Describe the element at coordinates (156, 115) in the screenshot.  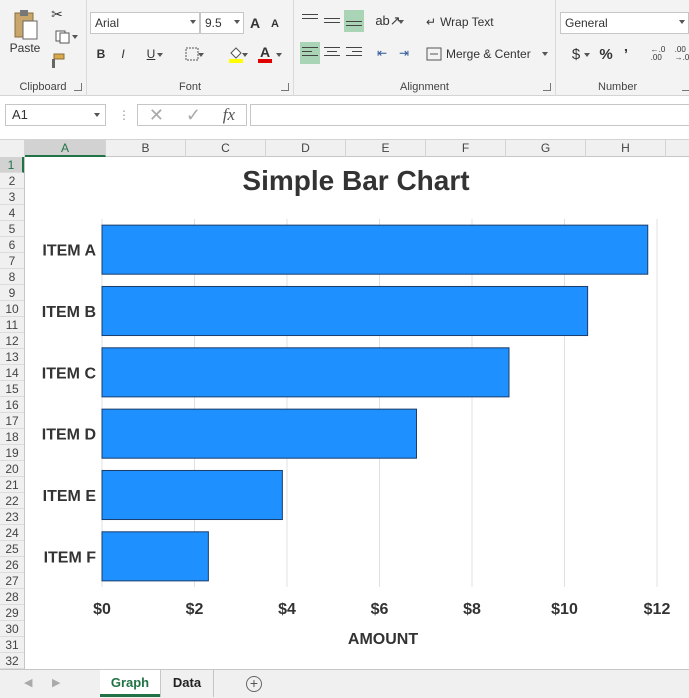
I see `cancel-icon: ✕` at that location.